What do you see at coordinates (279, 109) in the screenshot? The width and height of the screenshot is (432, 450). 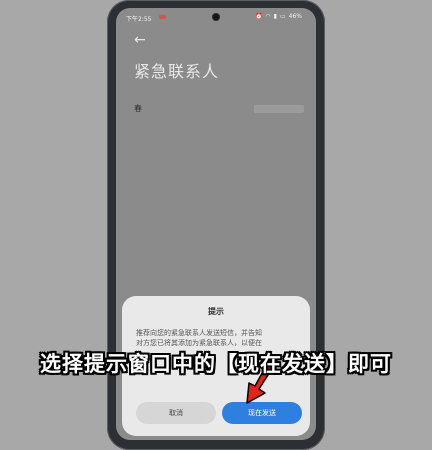 I see `contact-number-blurred` at bounding box center [279, 109].